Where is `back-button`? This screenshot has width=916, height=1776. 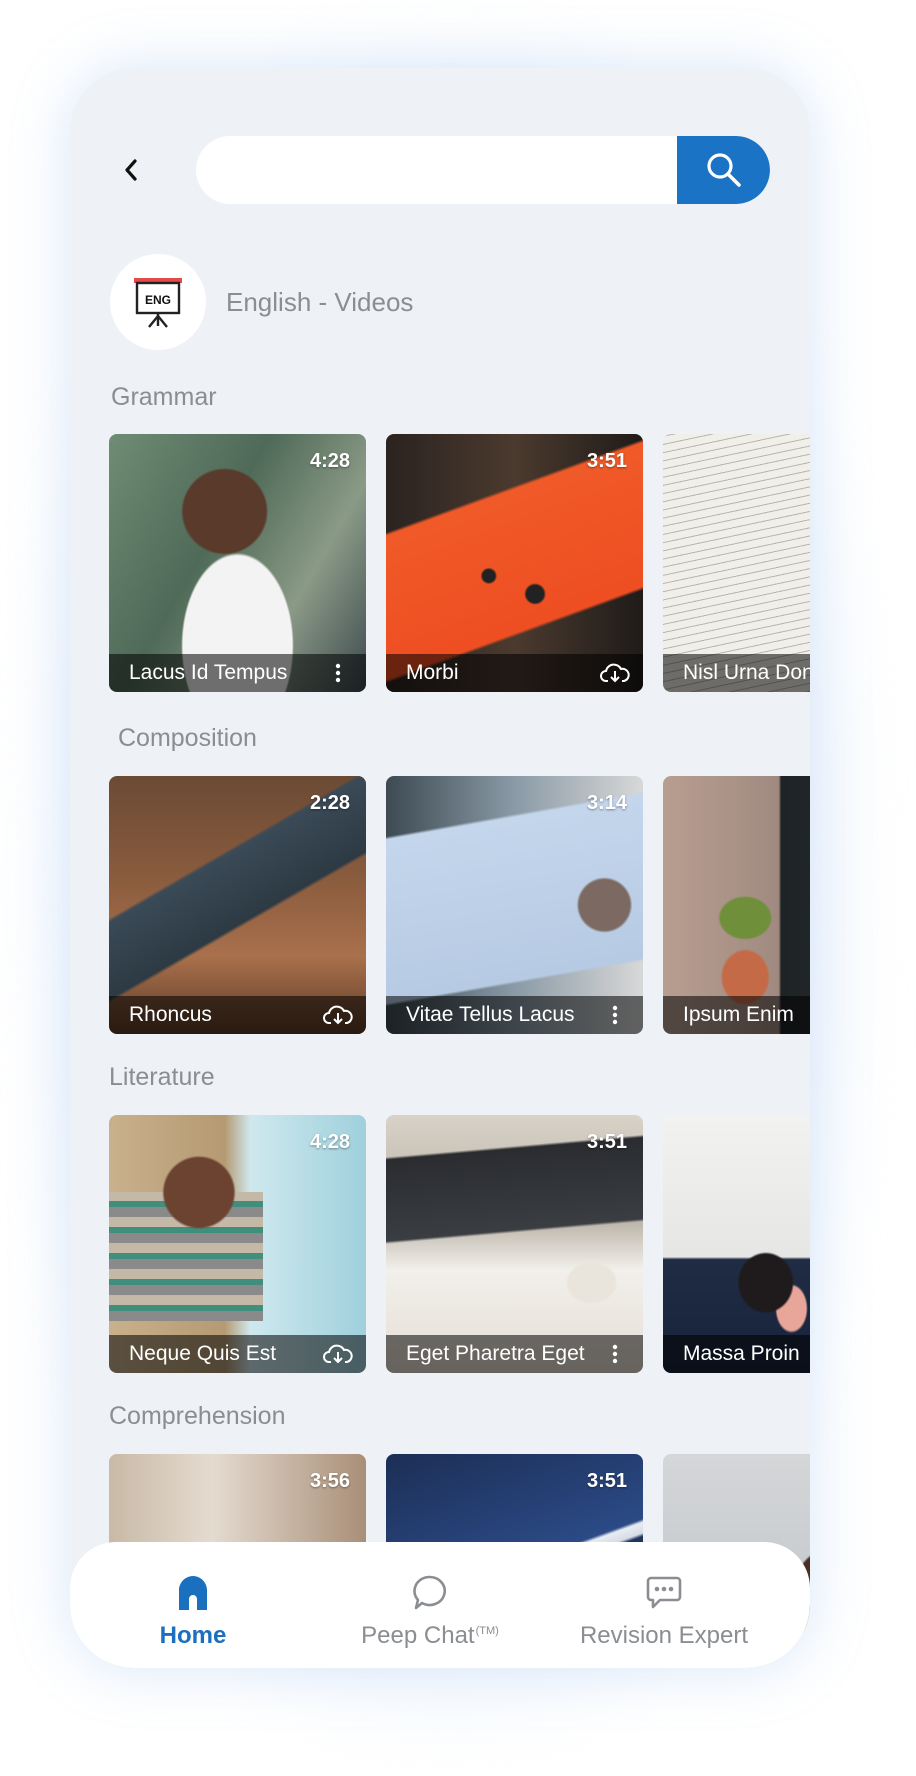
back-button is located at coordinates (132, 170).